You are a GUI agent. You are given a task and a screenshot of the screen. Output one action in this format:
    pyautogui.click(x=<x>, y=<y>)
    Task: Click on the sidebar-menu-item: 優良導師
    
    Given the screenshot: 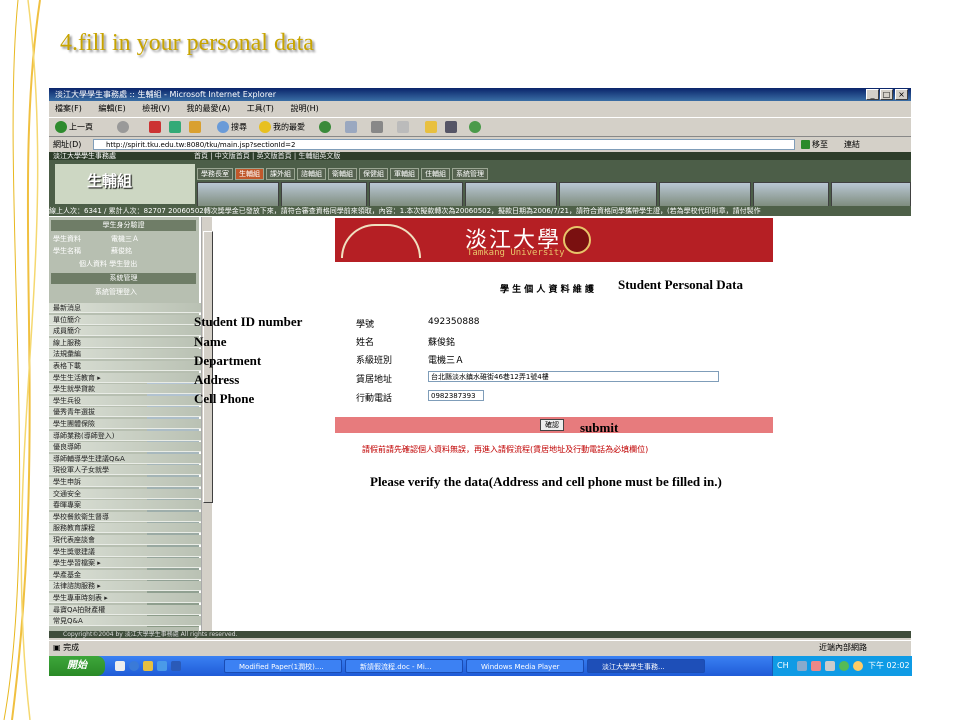 What is the action you would take?
    pyautogui.click(x=129, y=447)
    